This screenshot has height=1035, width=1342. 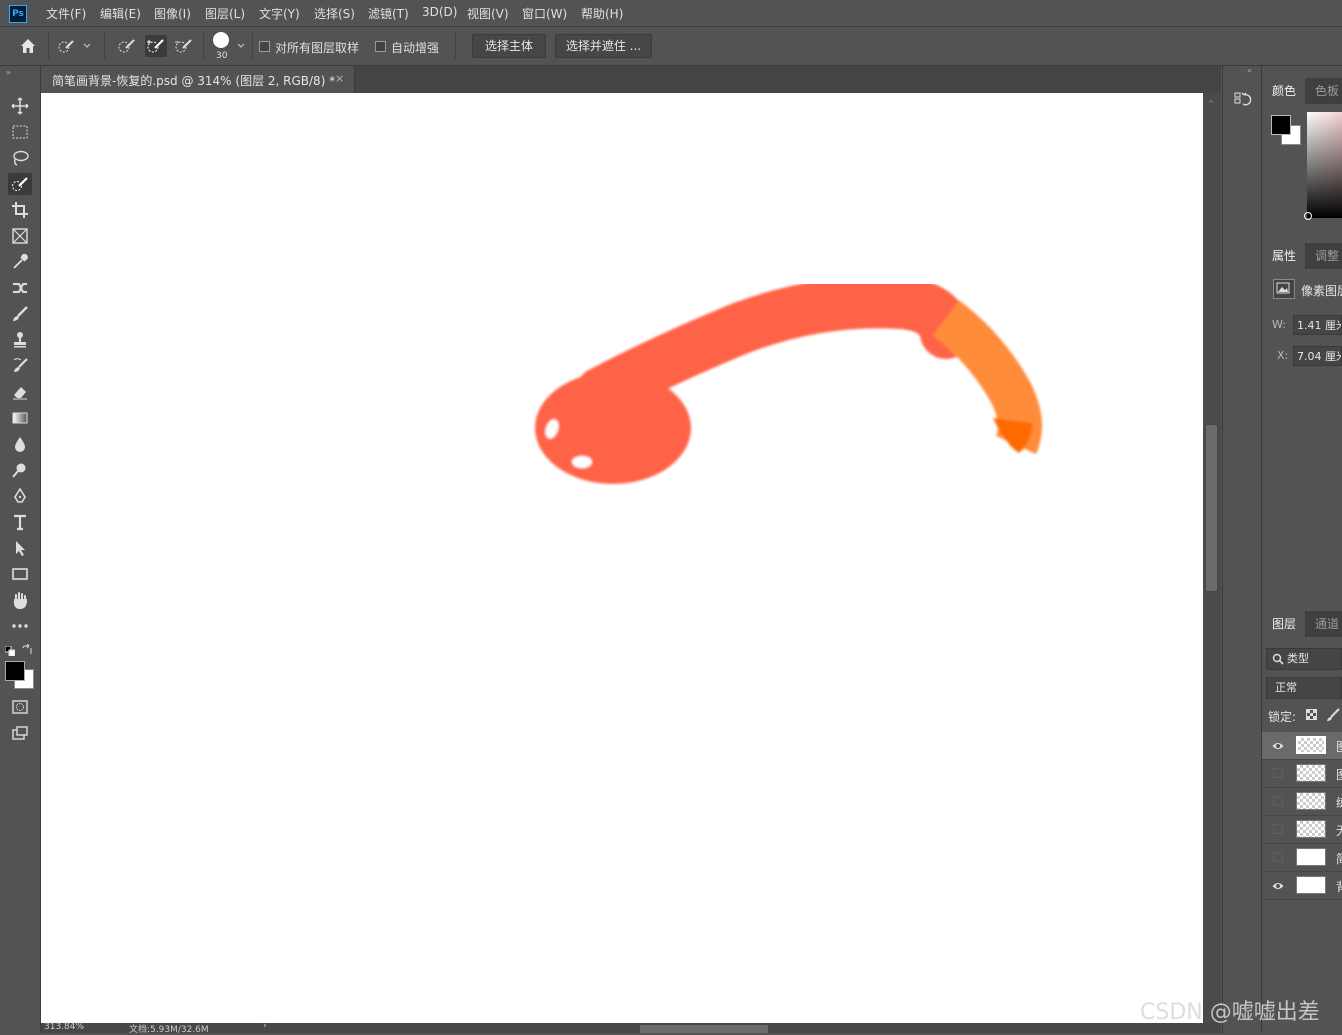 What do you see at coordinates (509, 46) in the screenshot?
I see `select-subject-button: 选择主体` at bounding box center [509, 46].